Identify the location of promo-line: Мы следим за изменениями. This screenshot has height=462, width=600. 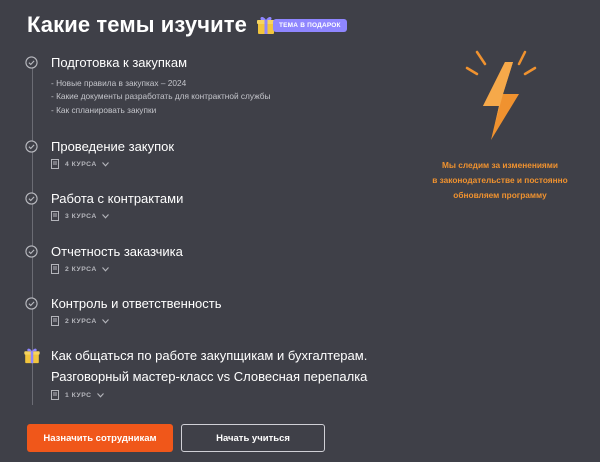
(500, 165).